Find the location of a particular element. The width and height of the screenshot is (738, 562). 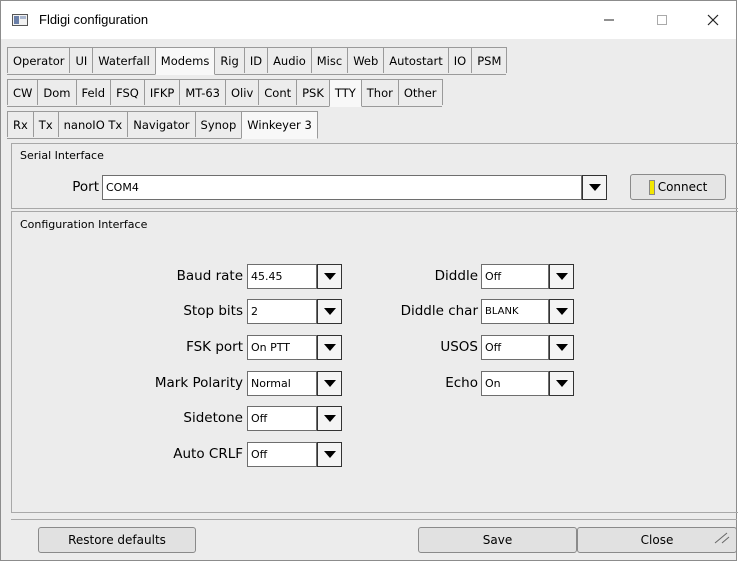

echo-select: On is located at coordinates (515, 383).